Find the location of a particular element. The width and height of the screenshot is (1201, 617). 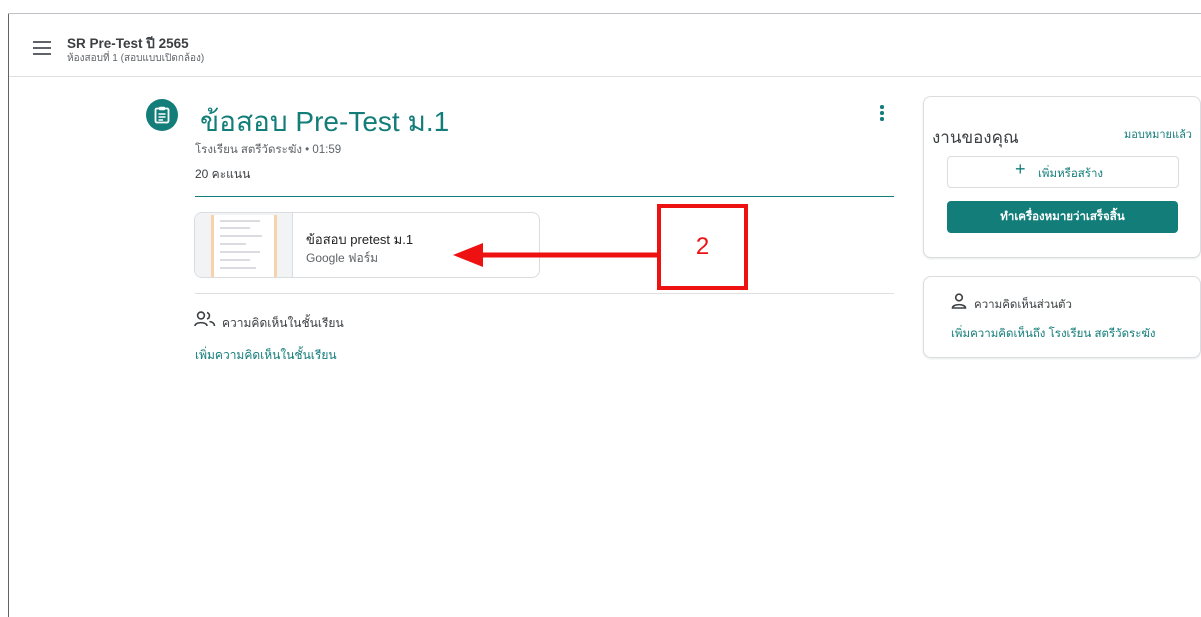

annotation-callout-box: 2 is located at coordinates (702, 247).